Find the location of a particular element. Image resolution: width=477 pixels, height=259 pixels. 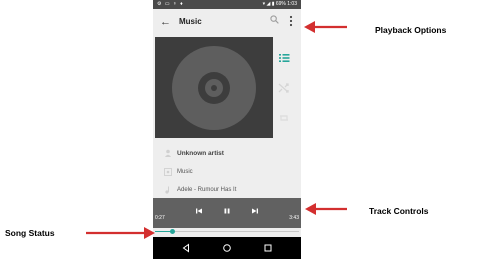

arrow-song-status is located at coordinates (120, 233).